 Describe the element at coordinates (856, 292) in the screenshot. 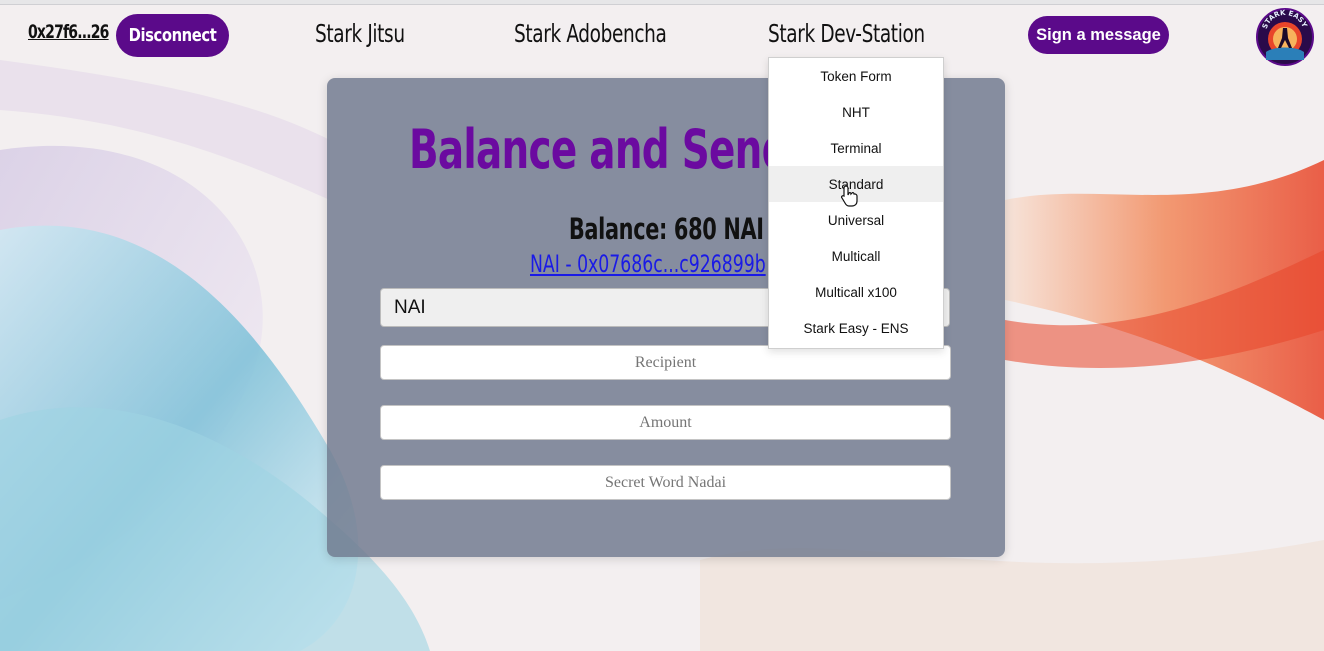

I see `dropdown-item-multicall-x100: Multicall x100` at that location.